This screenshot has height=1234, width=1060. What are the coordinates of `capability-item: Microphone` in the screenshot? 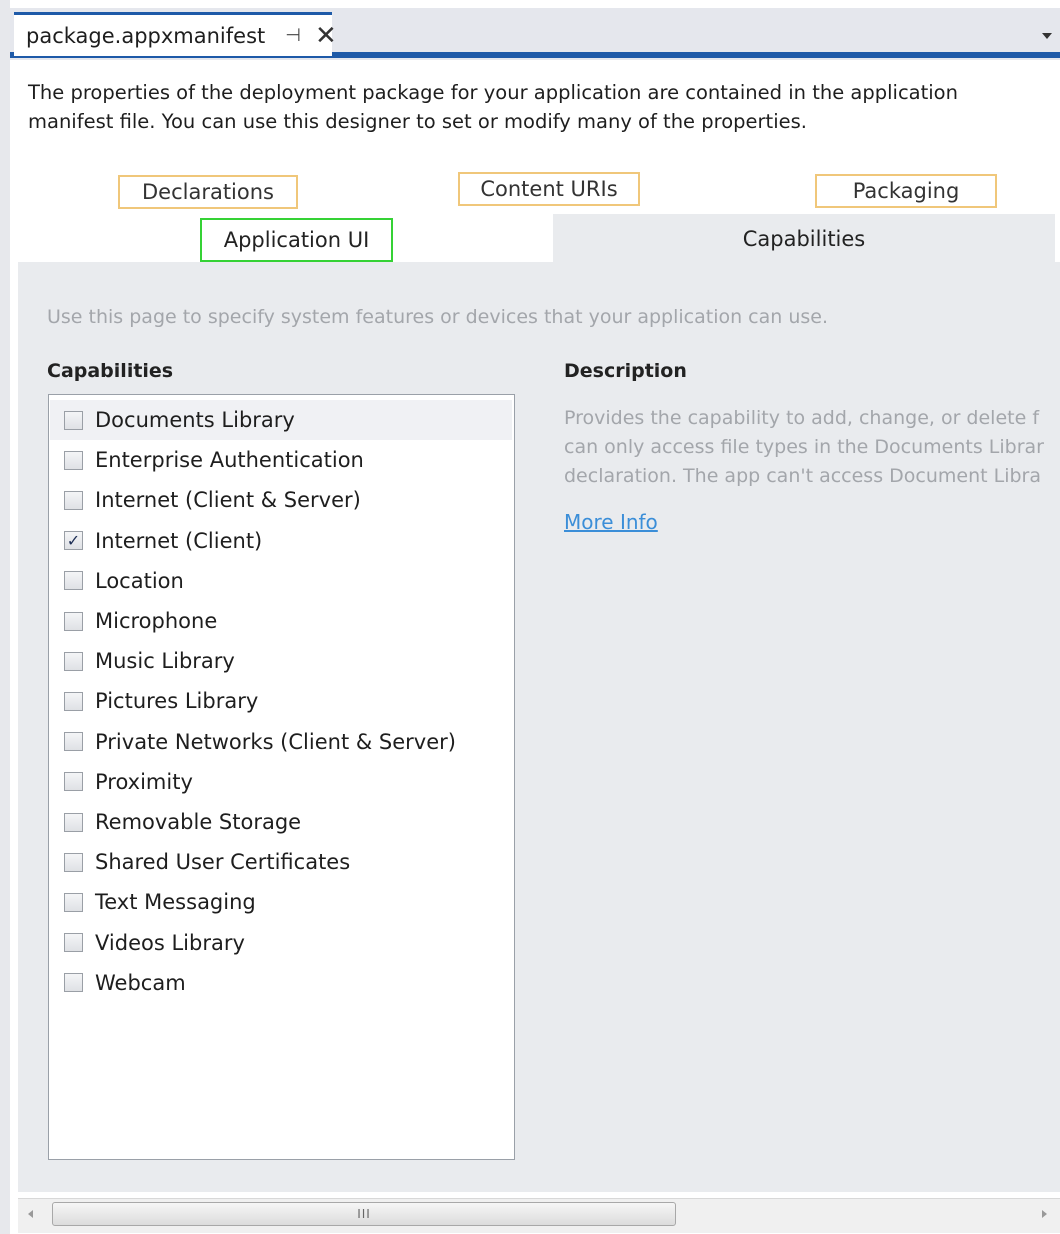 It's located at (281, 621).